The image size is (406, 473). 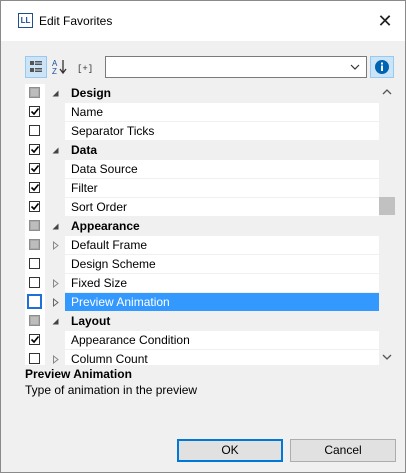 I want to click on category-label: Data, so click(x=84, y=150).